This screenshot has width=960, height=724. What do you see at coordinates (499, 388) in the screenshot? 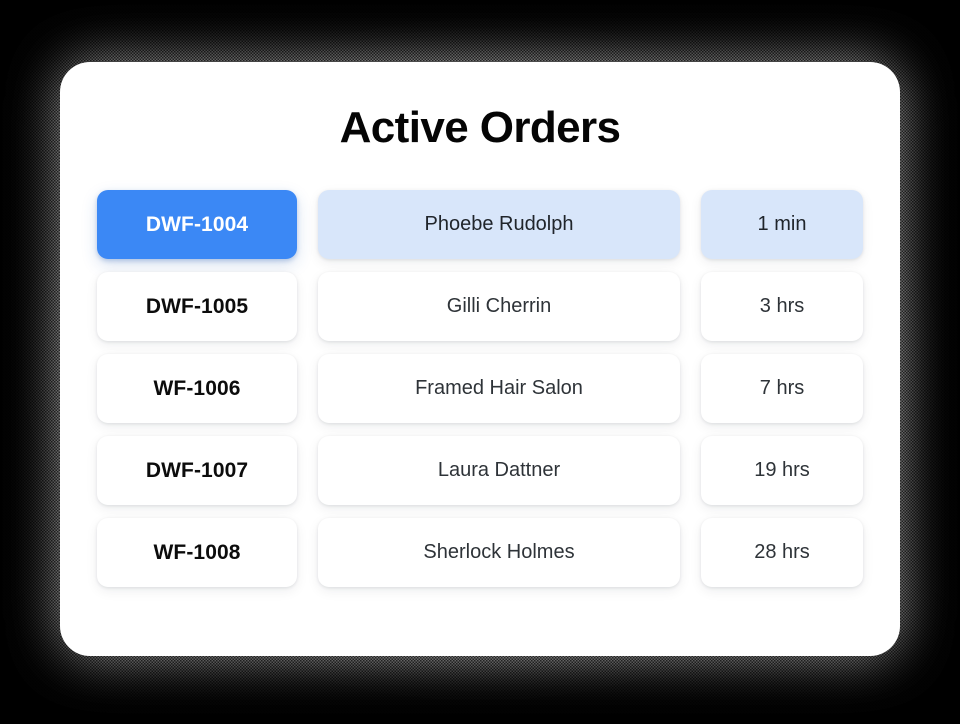
I see `order-customer-cell: Framed Hair Salon` at bounding box center [499, 388].